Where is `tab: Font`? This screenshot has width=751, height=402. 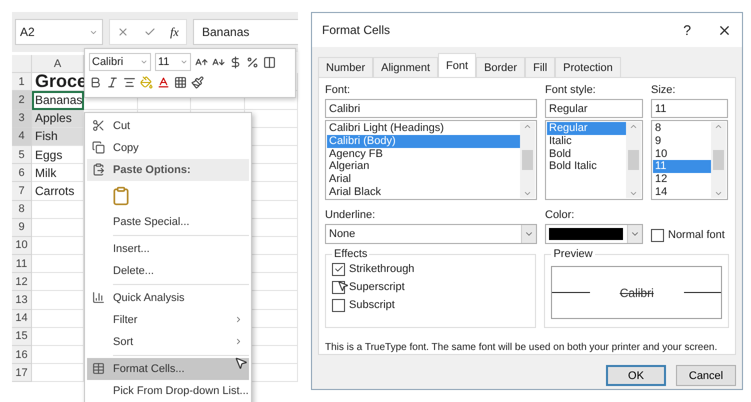
tab: Font is located at coordinates (457, 65).